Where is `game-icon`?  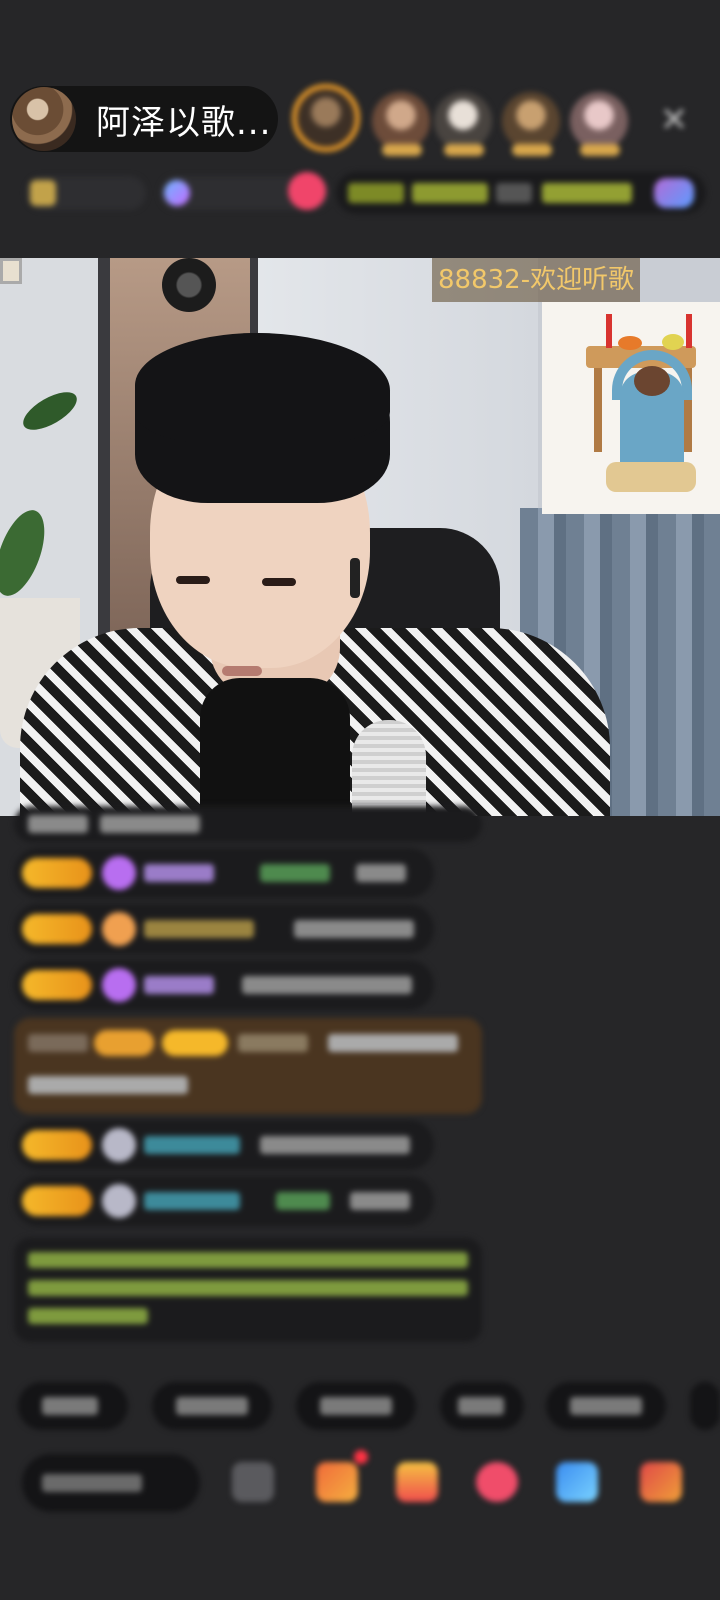 game-icon is located at coordinates (577, 1482).